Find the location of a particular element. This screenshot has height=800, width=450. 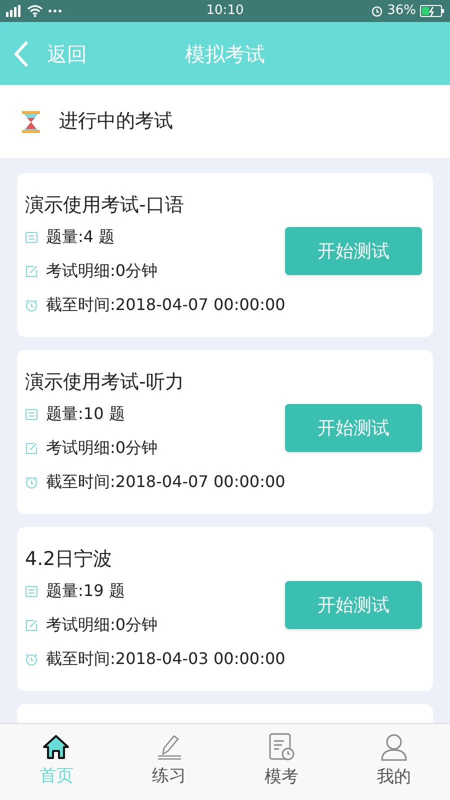

back-button: 返回 is located at coordinates (43, 53).